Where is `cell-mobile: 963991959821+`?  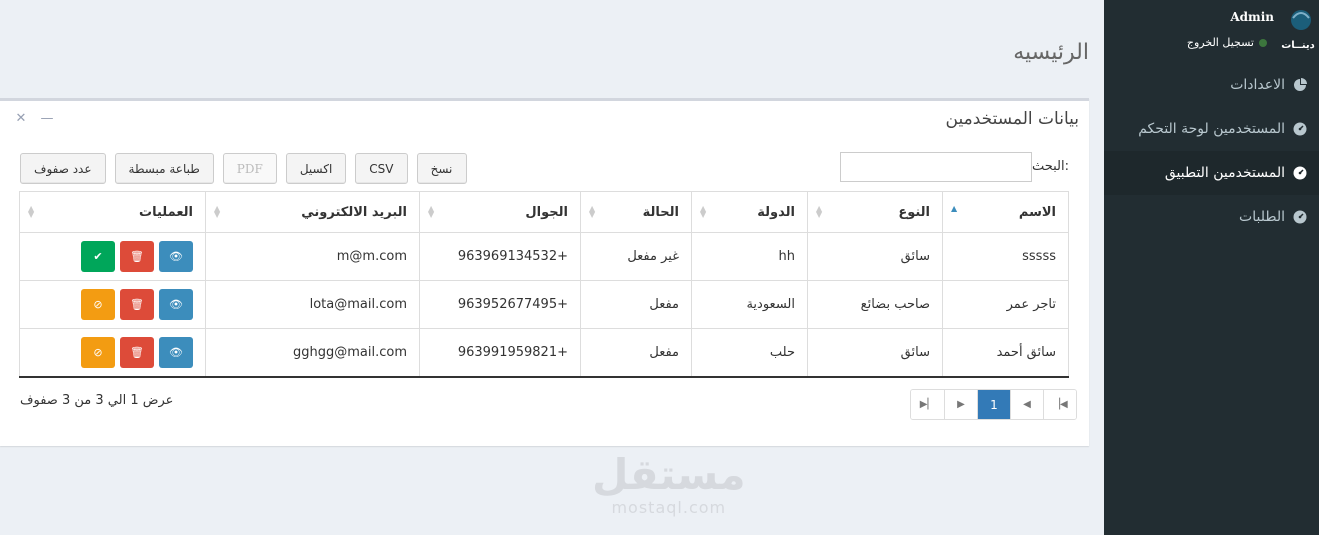
cell-mobile: 963991959821+ is located at coordinates (500, 353).